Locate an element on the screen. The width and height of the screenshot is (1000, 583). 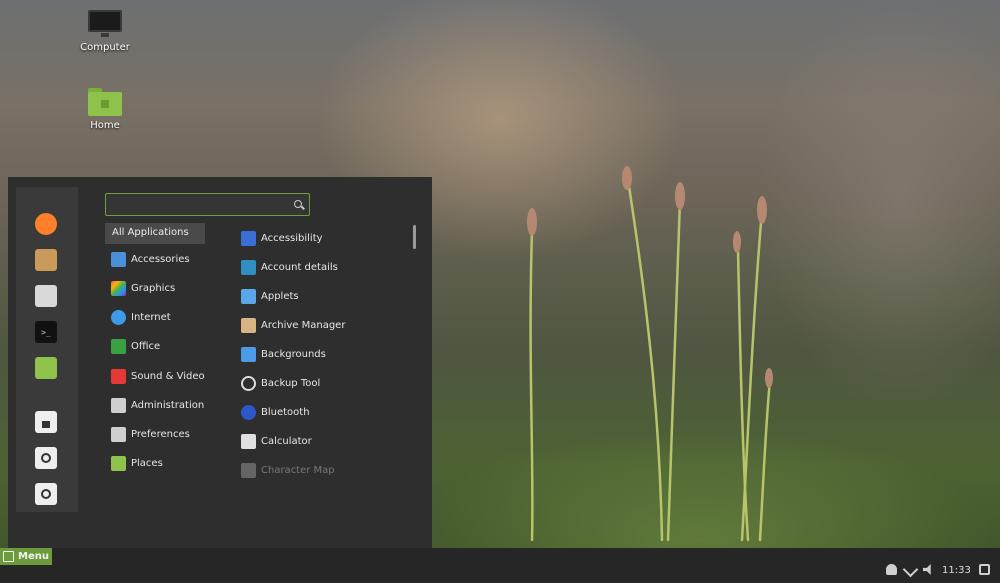
lock-icon is located at coordinates (46, 422).